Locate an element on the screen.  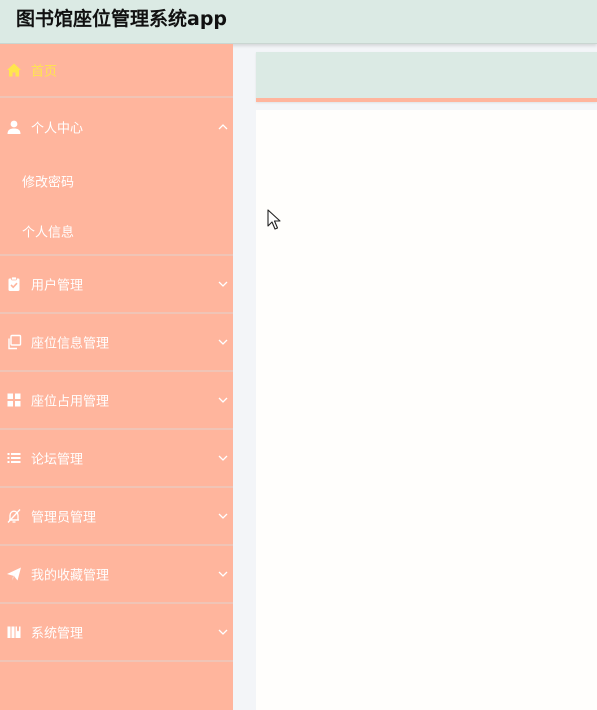
sidebar-item-system-management: 系统管理 is located at coordinates (116, 633).